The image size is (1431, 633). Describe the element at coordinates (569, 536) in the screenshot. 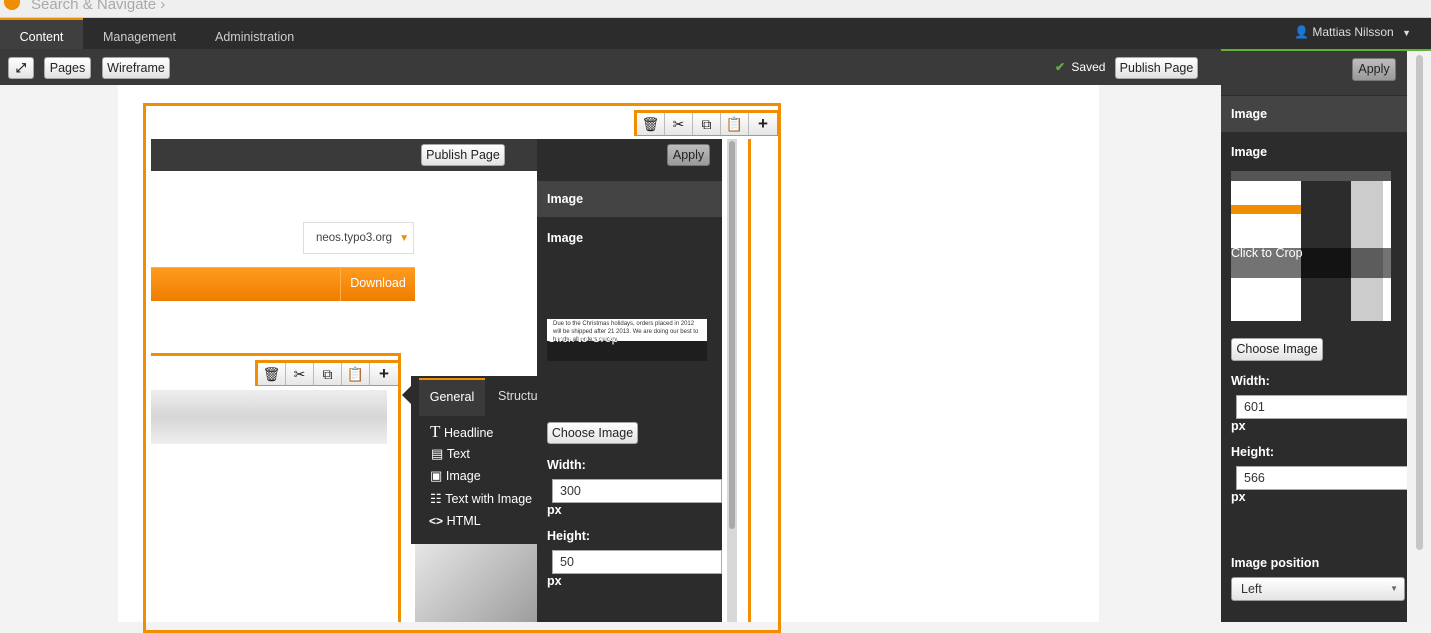

I see `preview-height-label: Height:` at that location.